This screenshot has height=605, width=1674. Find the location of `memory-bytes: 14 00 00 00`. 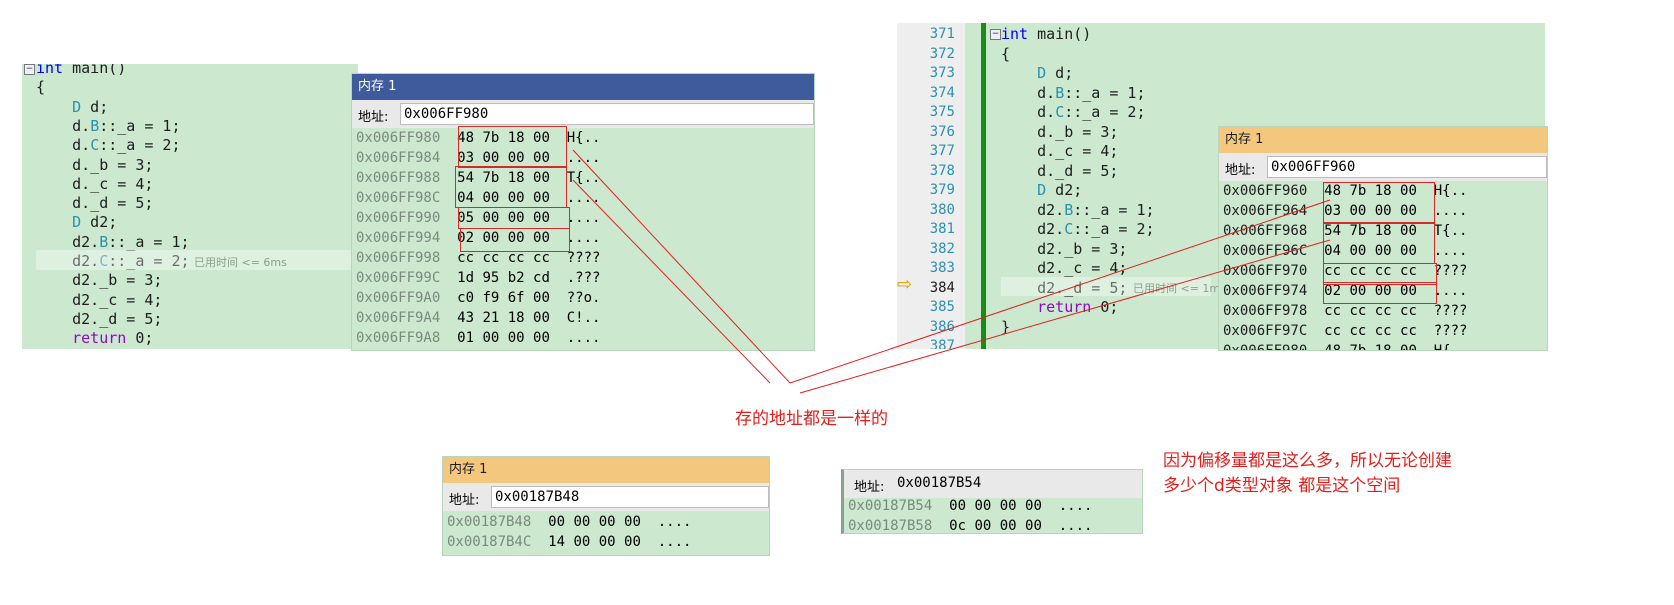

memory-bytes: 14 00 00 00 is located at coordinates (594, 542).